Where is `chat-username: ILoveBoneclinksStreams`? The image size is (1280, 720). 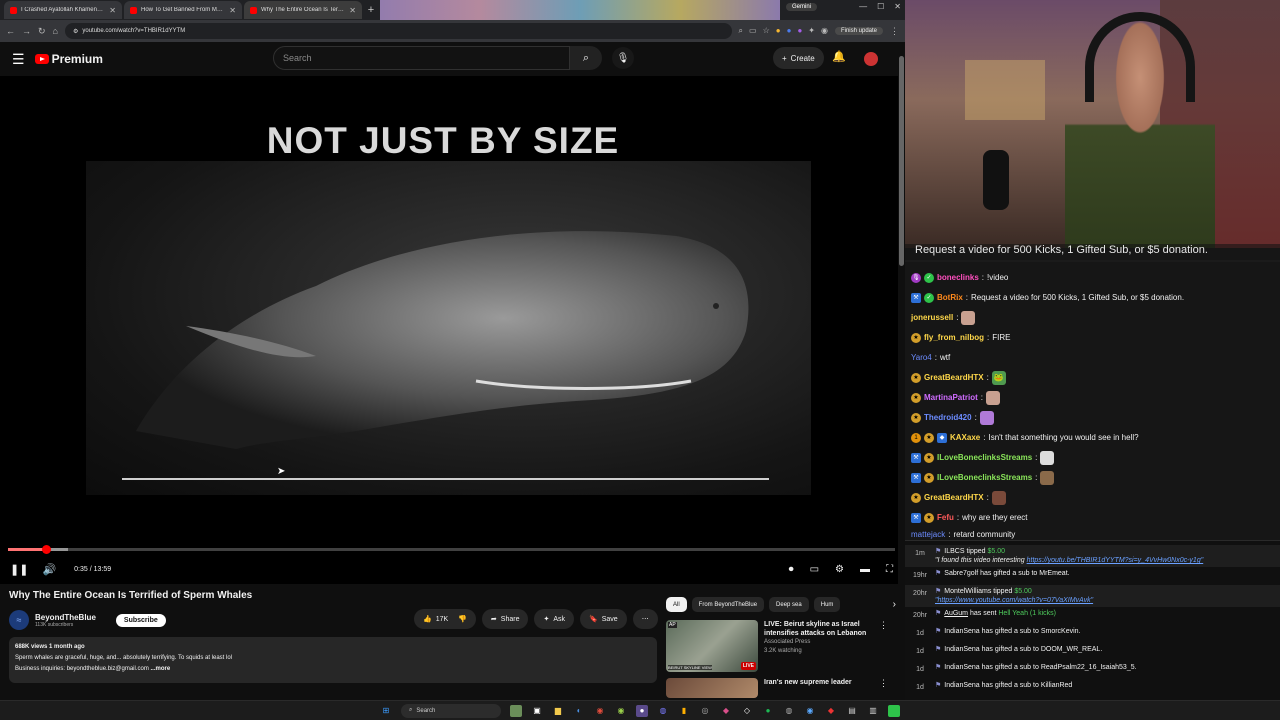
chat-username: ILoveBoneclinksStreams is located at coordinates (984, 478).